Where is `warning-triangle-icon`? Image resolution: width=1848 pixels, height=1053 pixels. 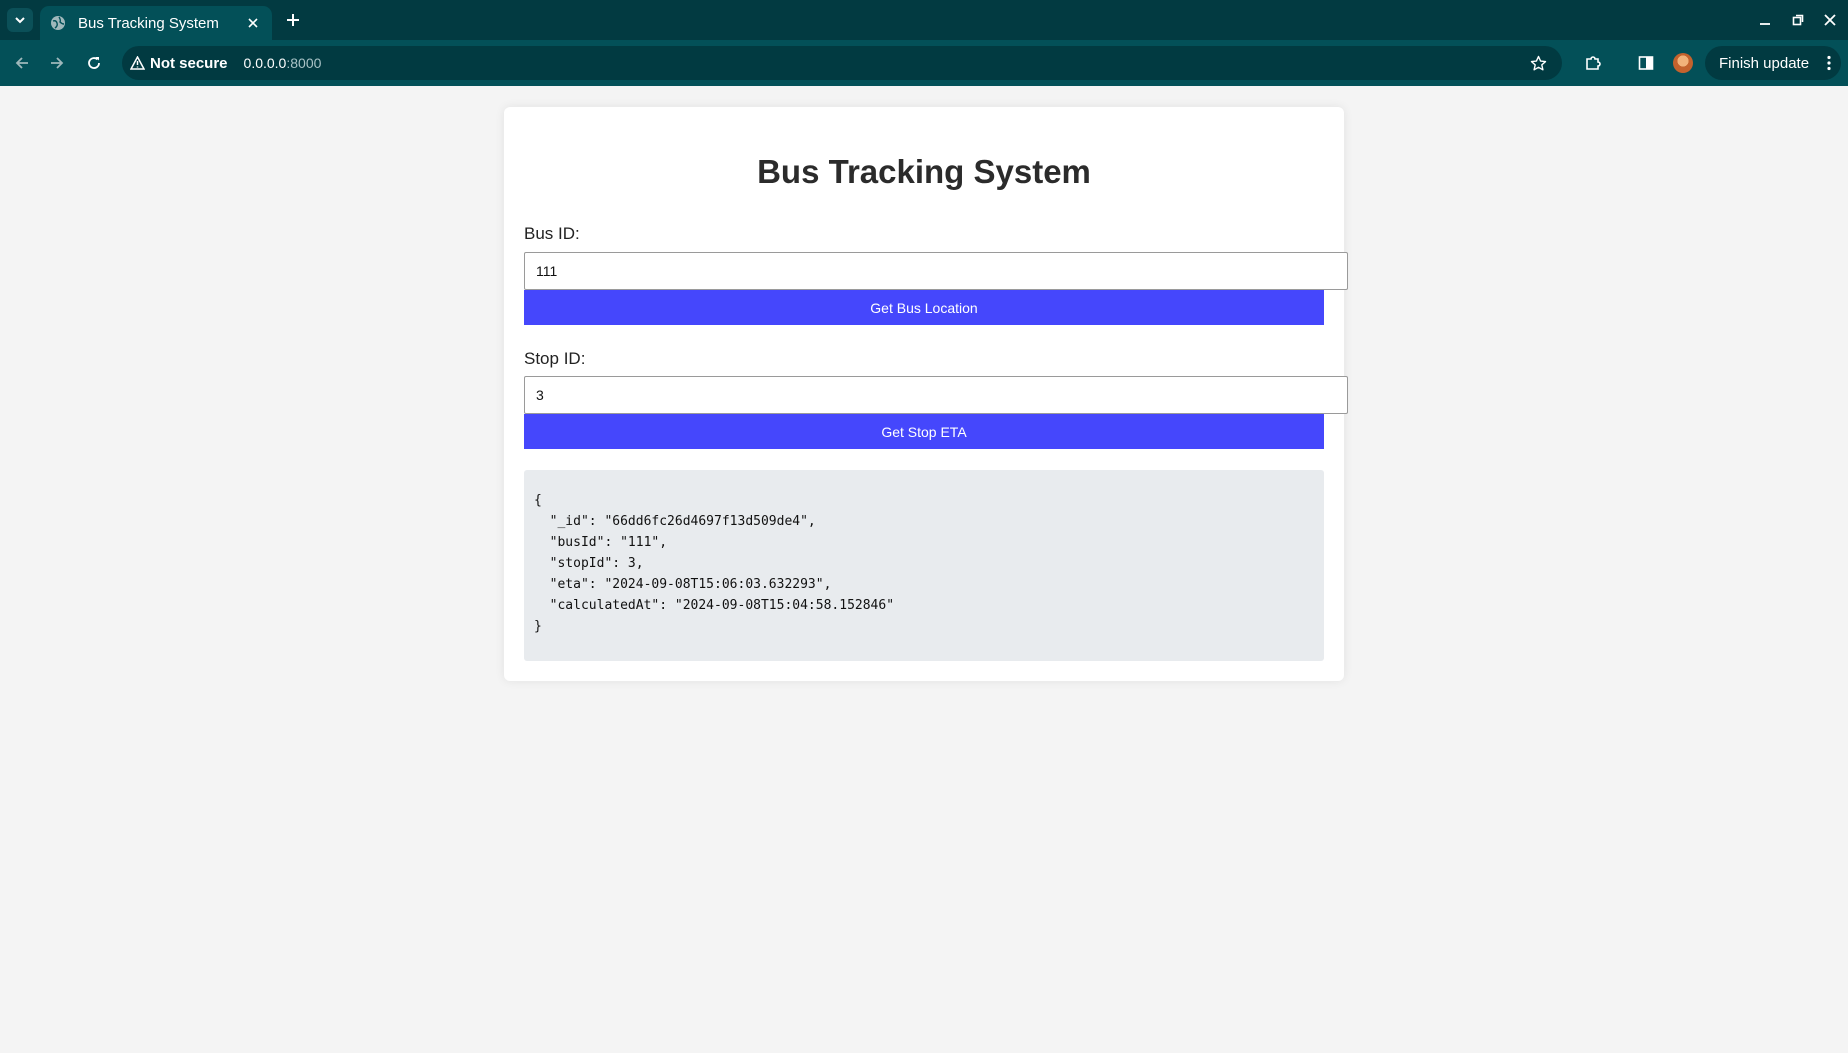
warning-triangle-icon is located at coordinates (137, 63).